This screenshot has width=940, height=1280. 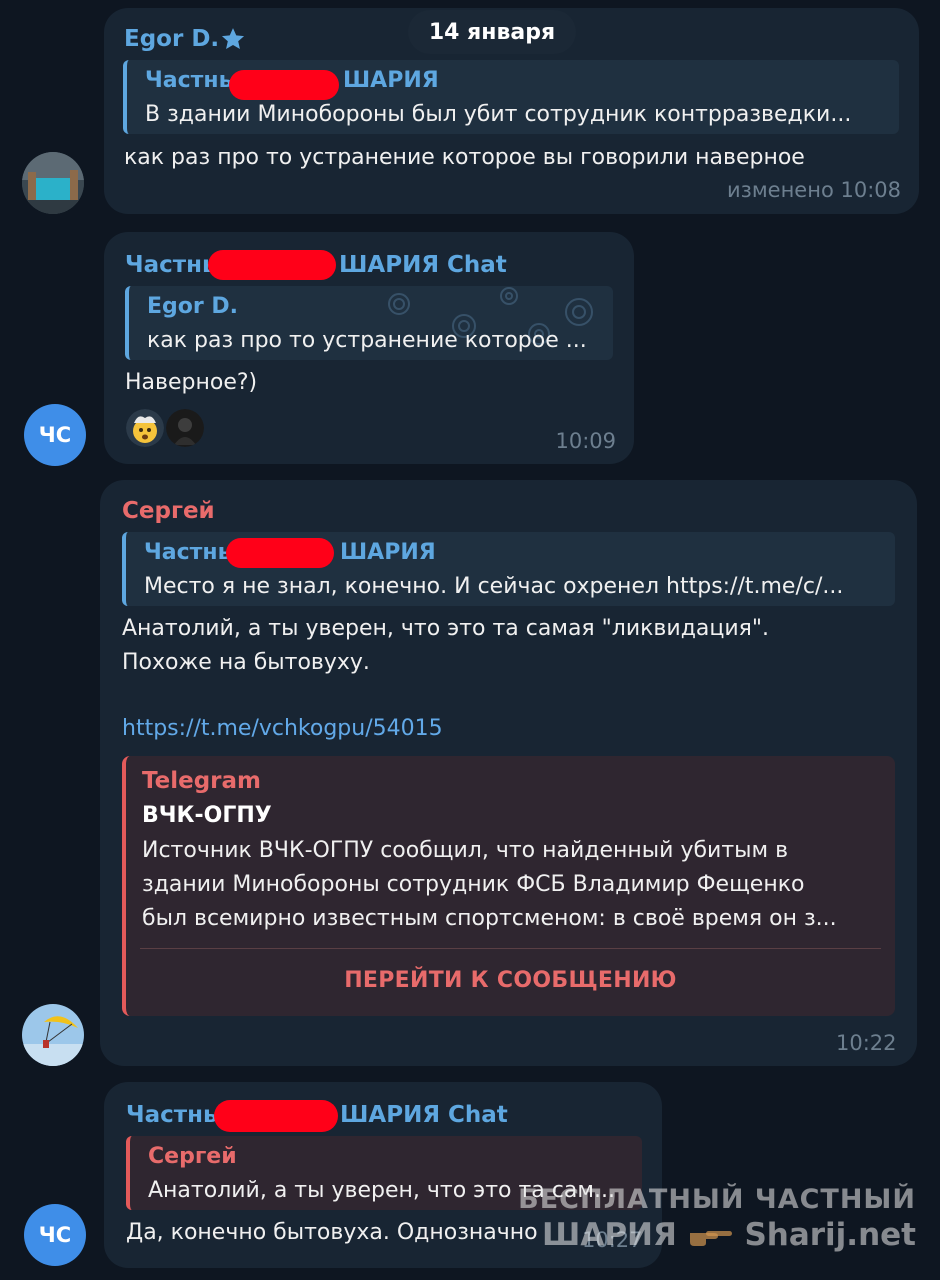 What do you see at coordinates (185, 428) in the screenshot?
I see `reactor-avatar` at bounding box center [185, 428].